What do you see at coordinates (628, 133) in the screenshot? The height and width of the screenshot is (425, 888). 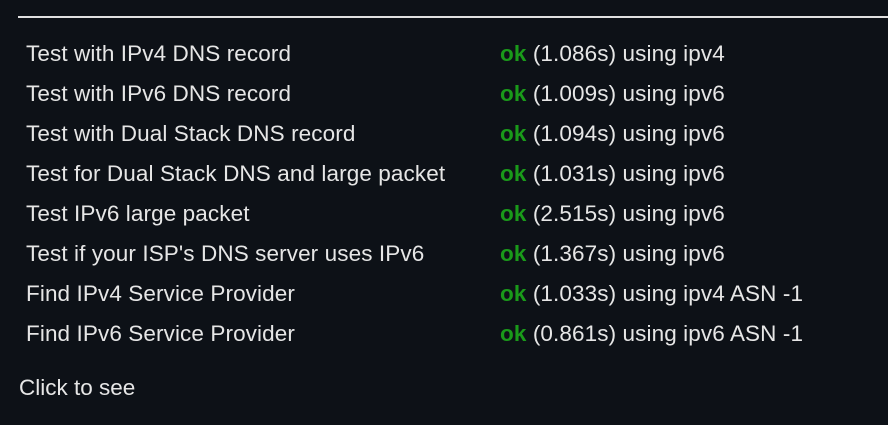 I see `result-detail: (1.094s) using ipv6` at bounding box center [628, 133].